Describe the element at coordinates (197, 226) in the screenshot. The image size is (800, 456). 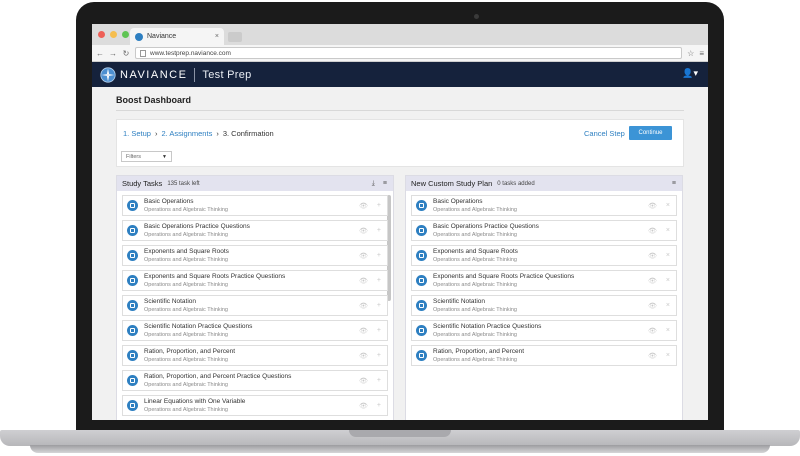
I see `task-name: Basic Operations Practice Questions` at that location.